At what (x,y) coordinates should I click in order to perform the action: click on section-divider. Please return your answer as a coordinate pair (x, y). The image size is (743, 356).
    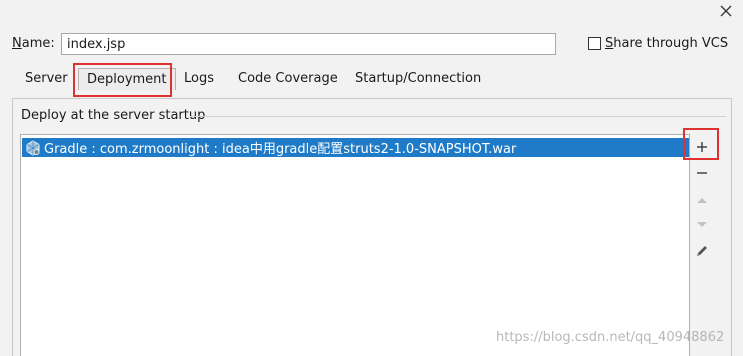
    Looking at the image, I should click on (458, 116).